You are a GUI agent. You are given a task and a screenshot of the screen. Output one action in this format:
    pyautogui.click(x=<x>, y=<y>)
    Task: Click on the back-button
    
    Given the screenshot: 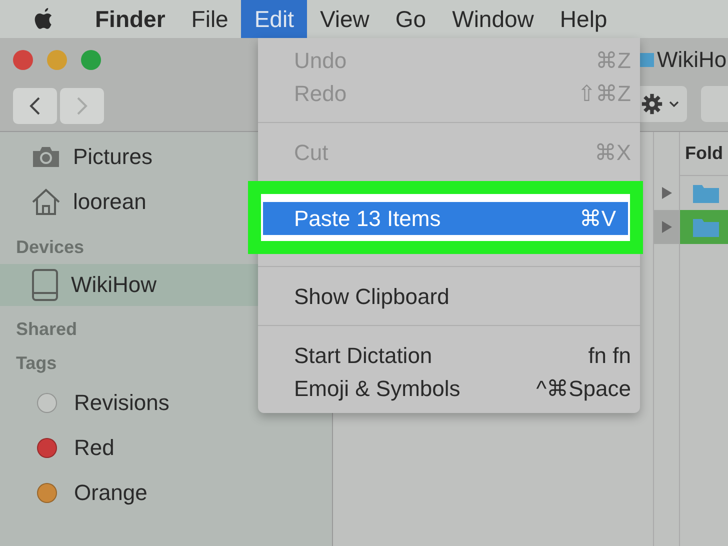 What is the action you would take?
    pyautogui.click(x=35, y=106)
    